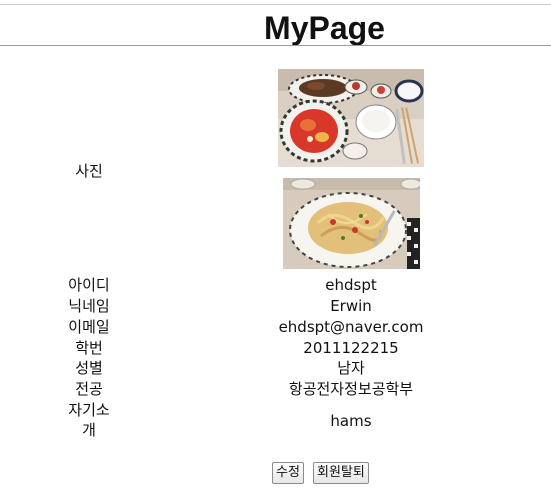 This screenshot has width=551, height=498. What do you see at coordinates (351, 285) in the screenshot?
I see `id-value: ehdspt` at bounding box center [351, 285].